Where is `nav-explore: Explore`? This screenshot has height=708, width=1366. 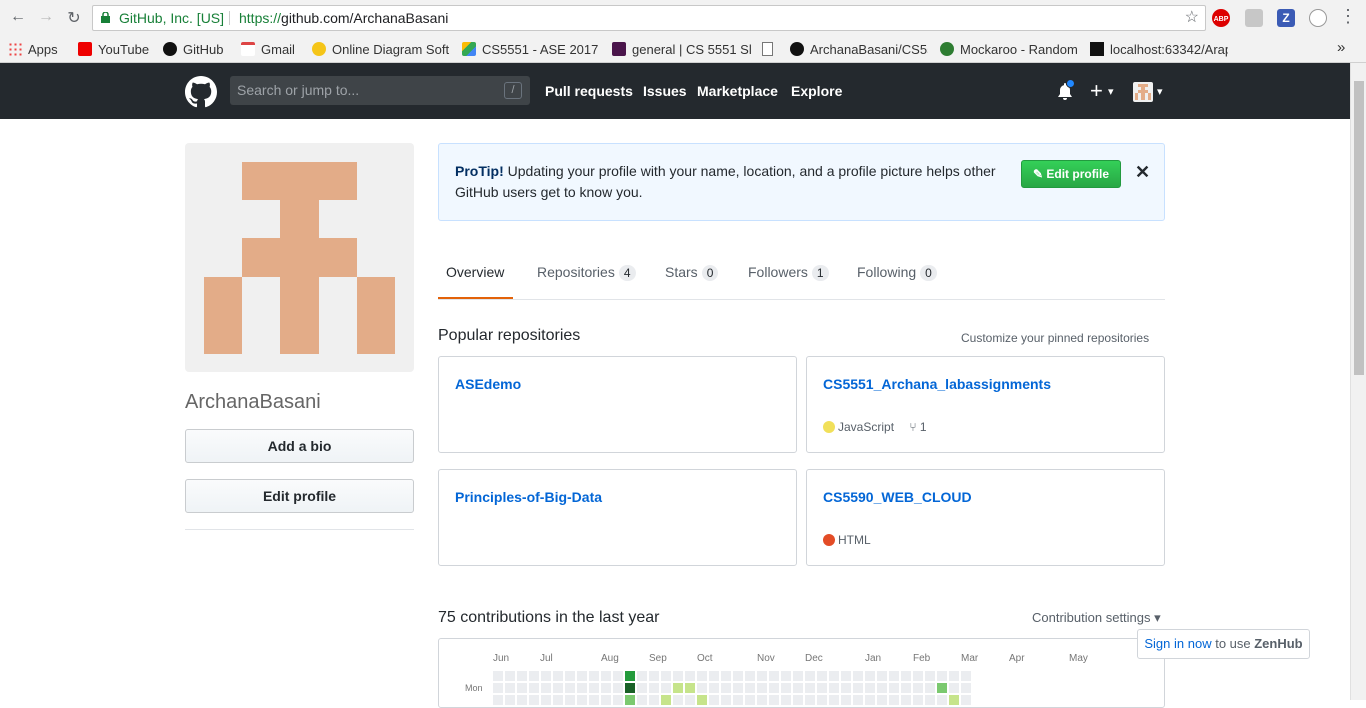
nav-explore: Explore is located at coordinates (816, 91).